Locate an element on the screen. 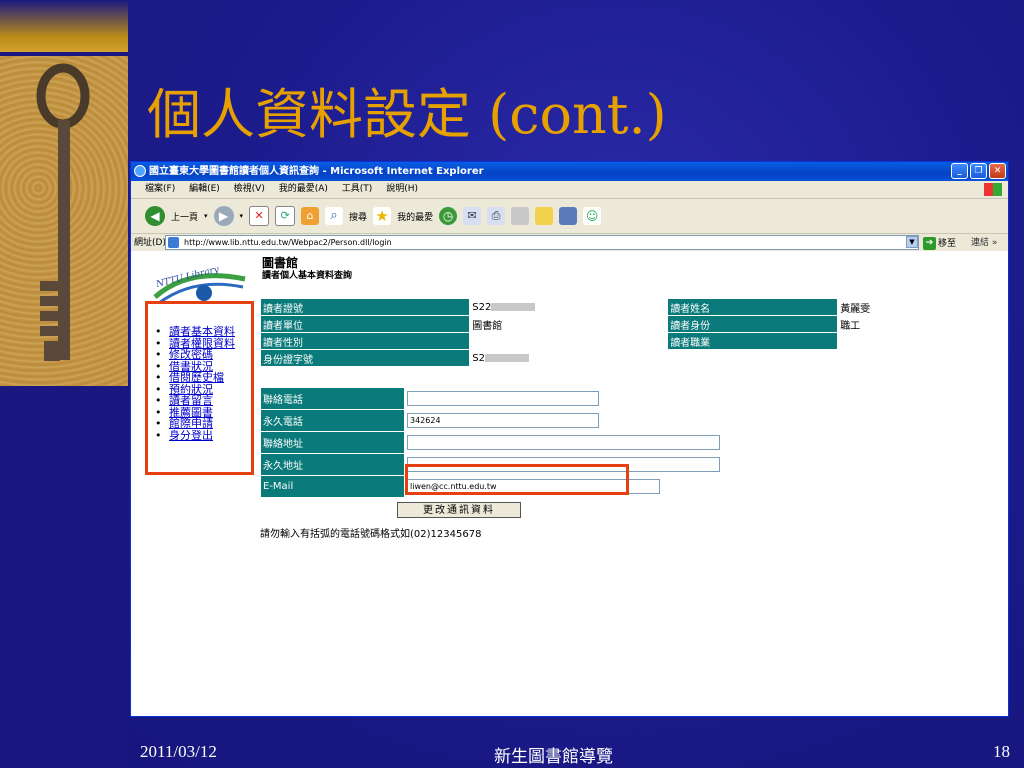 Image resolution: width=1024 pixels, height=768 pixels. favorites-label: 我的最愛 is located at coordinates (415, 216).